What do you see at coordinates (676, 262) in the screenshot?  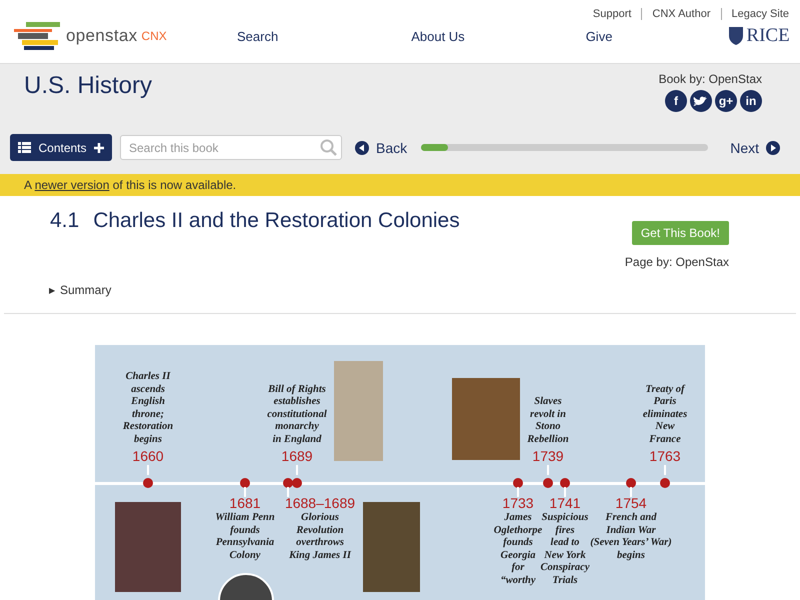 I see `page-byline: Page by: OpenStax` at bounding box center [676, 262].